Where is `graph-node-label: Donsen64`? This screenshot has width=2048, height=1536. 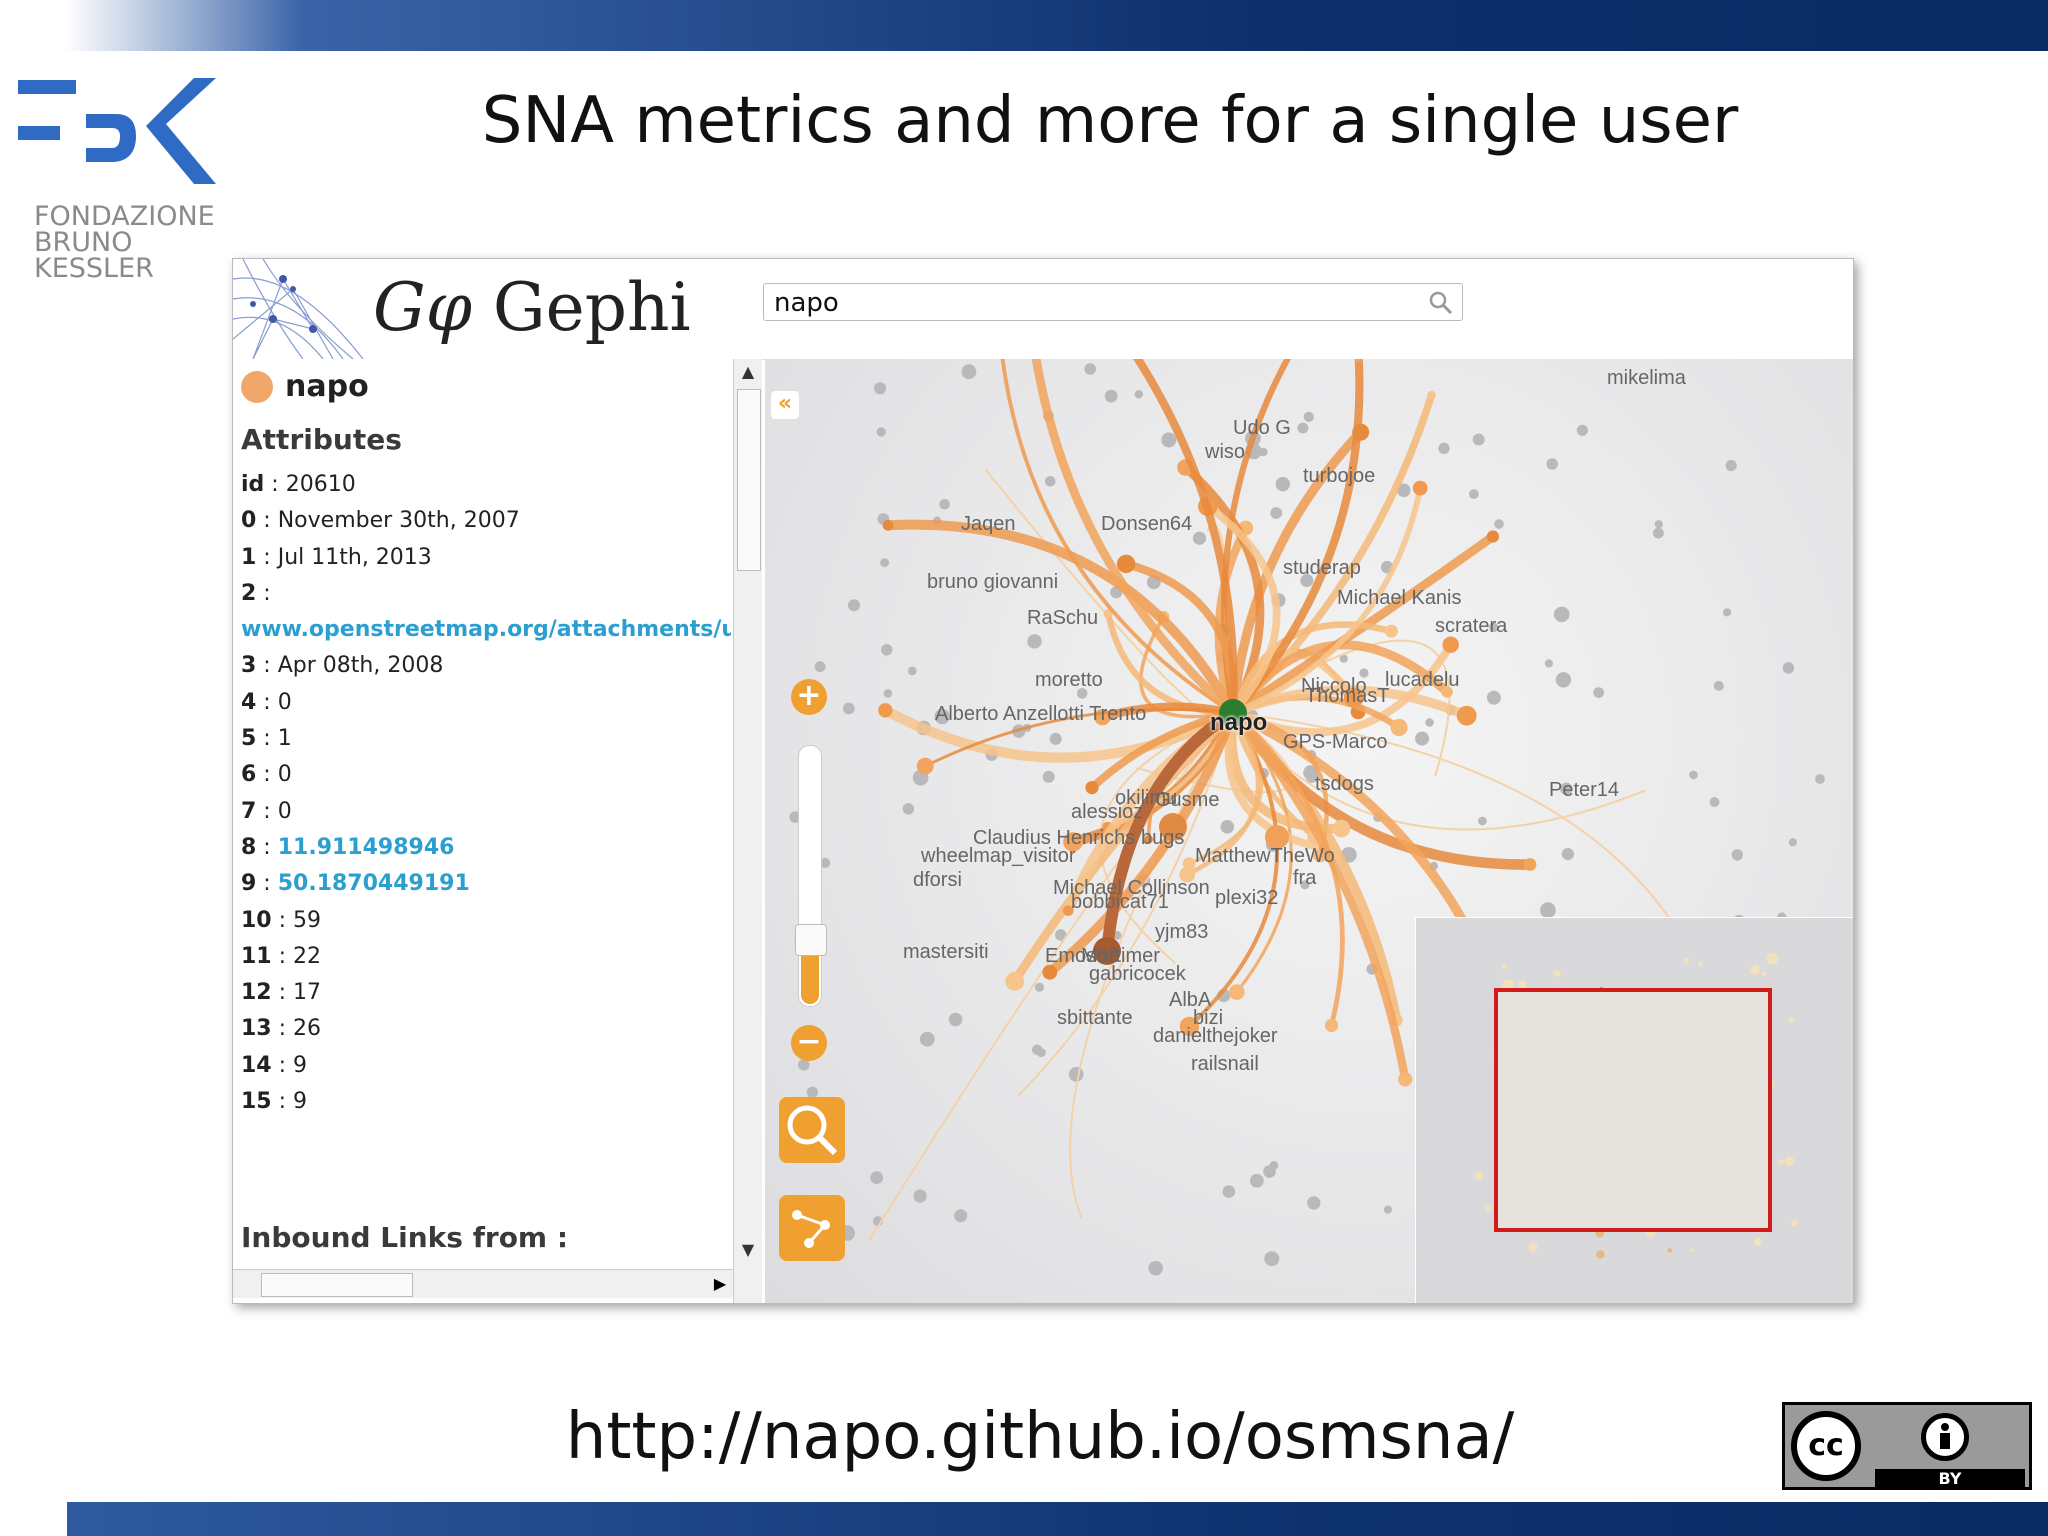
graph-node-label: Donsen64 is located at coordinates (1146, 524).